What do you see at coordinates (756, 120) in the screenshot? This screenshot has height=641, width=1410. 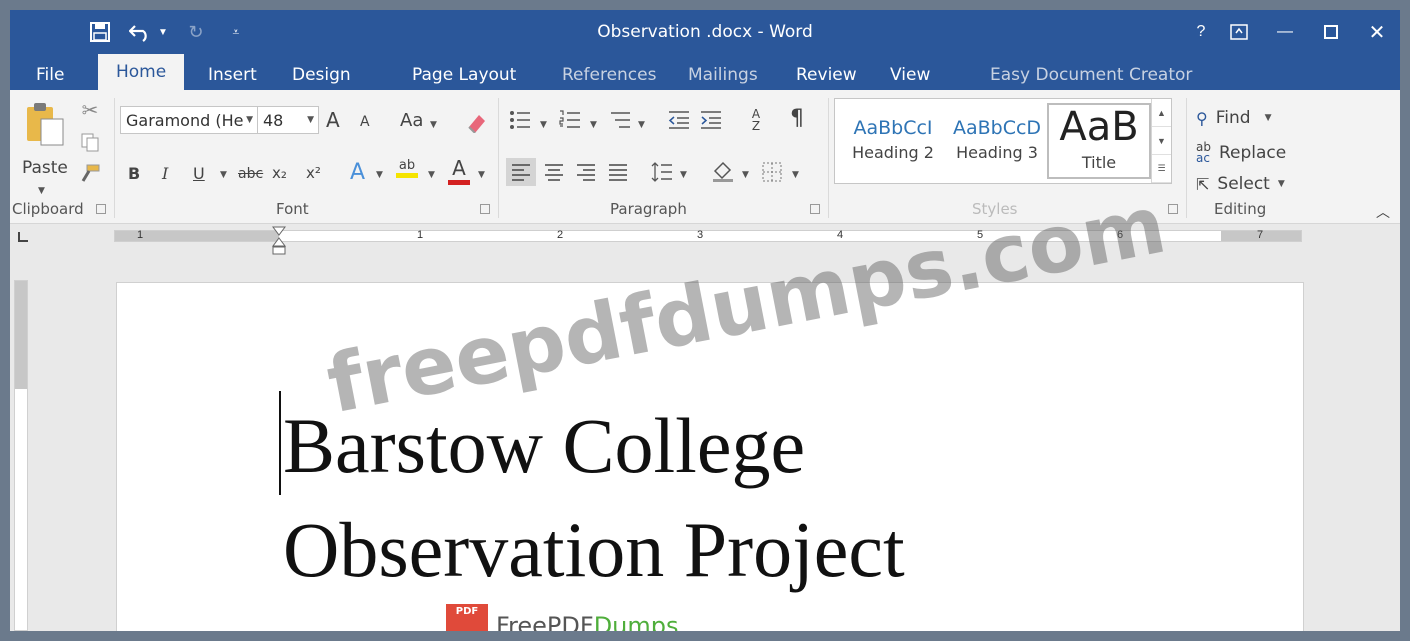 I see `sort-icon: AZ` at bounding box center [756, 120].